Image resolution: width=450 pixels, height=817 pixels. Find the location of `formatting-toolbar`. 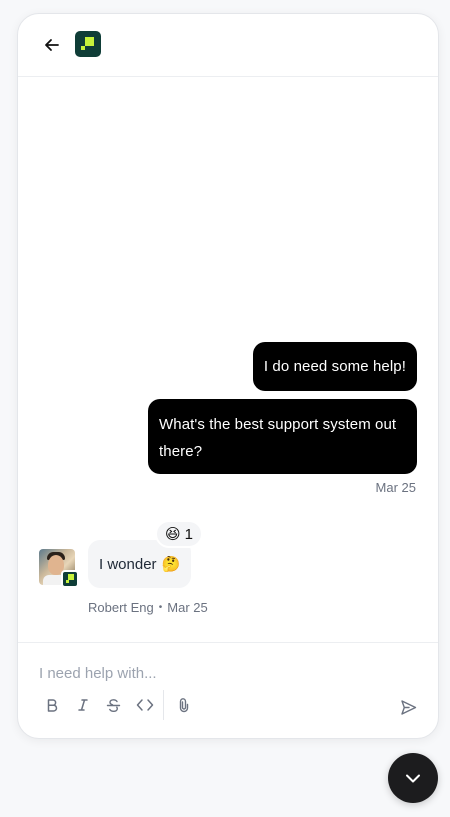

formatting-toolbar is located at coordinates (117, 705).